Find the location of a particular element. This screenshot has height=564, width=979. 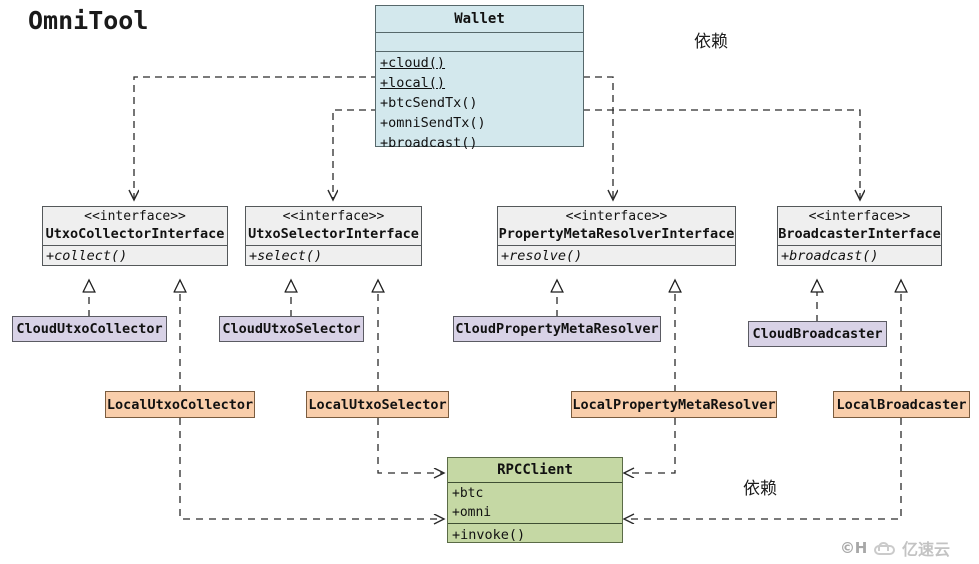

class-cloudpropertymetaresolver-label: CloudPropertyMetaResolver is located at coordinates (557, 329).